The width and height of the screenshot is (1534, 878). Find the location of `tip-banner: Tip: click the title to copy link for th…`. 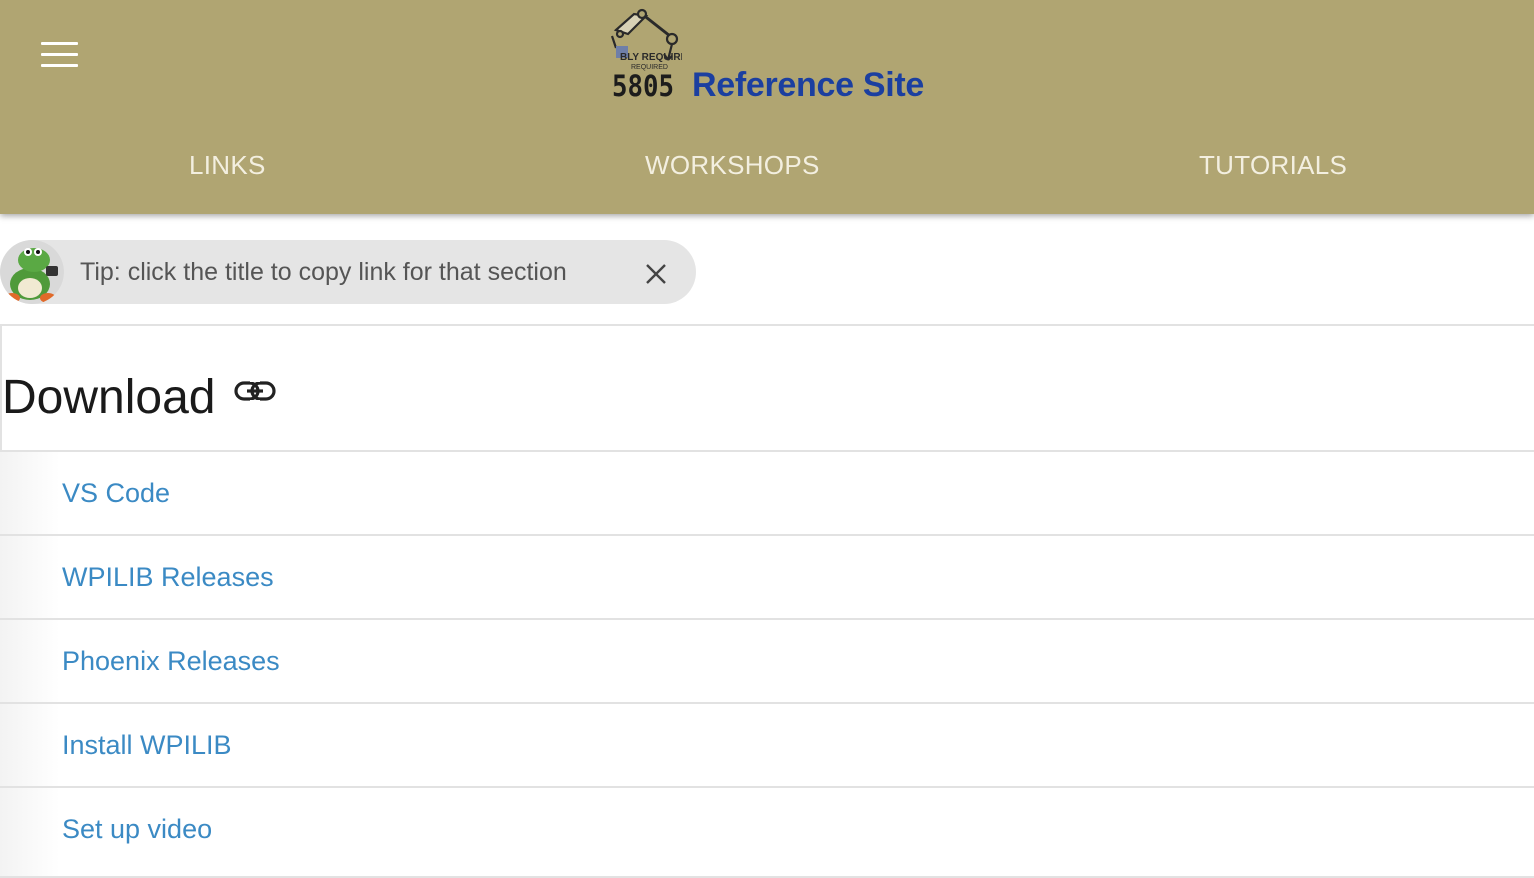

tip-banner: Tip: click the title to copy link for th… is located at coordinates (348, 272).